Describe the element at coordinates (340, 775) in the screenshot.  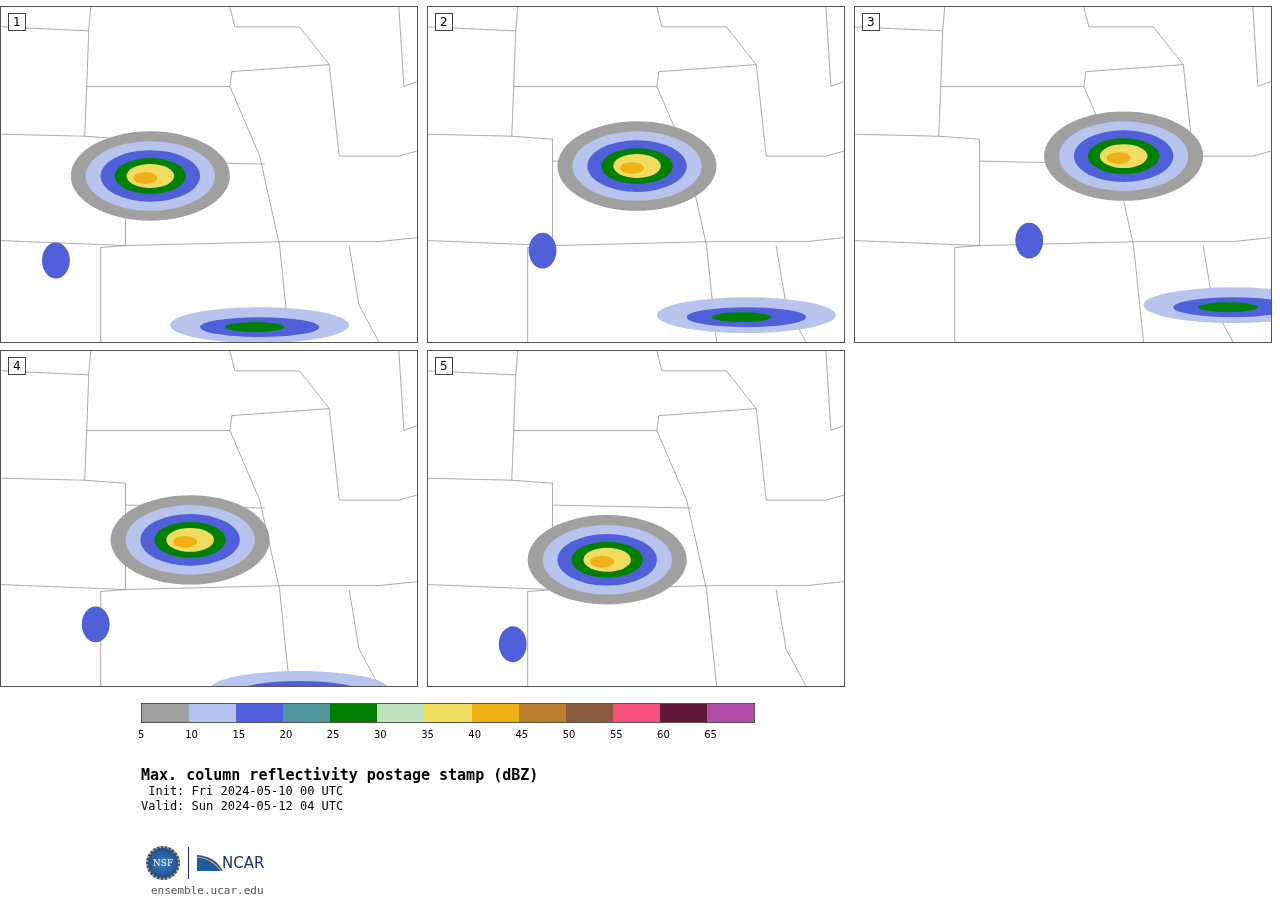
I see `chart-title: Max. column reflectivity postage stamp (dBZ)` at that location.